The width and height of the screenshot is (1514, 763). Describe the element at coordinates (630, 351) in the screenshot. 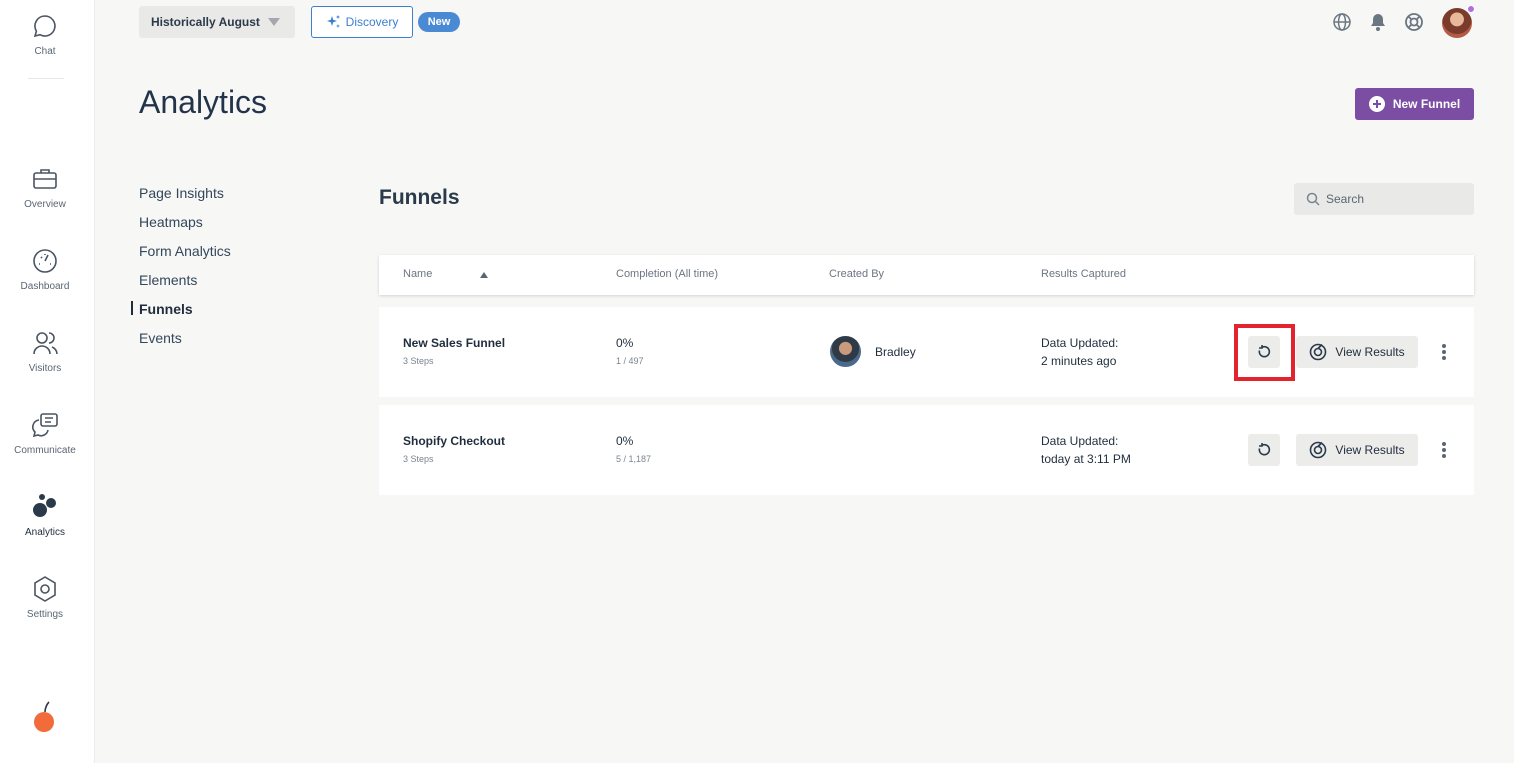

I see `completion-cell: 0% 1 / 497` at that location.